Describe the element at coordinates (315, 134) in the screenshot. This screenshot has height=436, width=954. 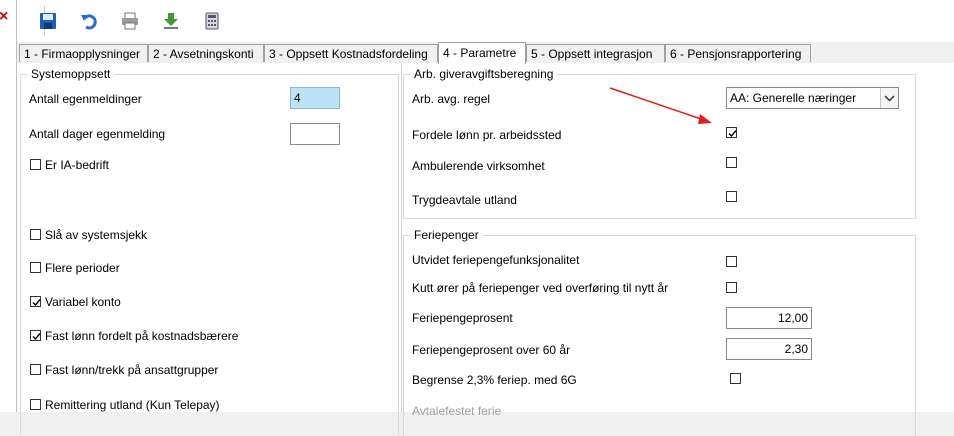
I see `antall-dager-egenmelding-input` at that location.